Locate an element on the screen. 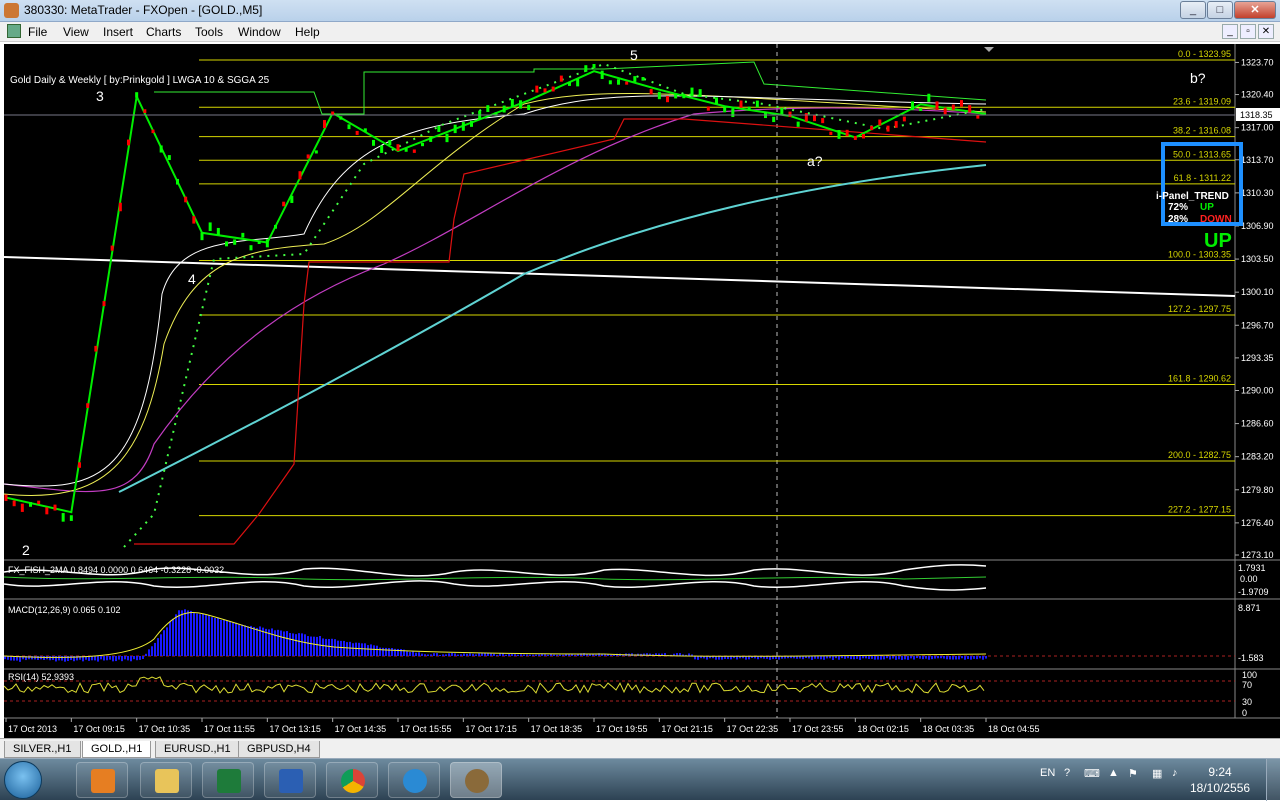 This screenshot has width=1280, height=801. fib-label: 23.6 - 1319.09 is located at coordinates (1202, 101).